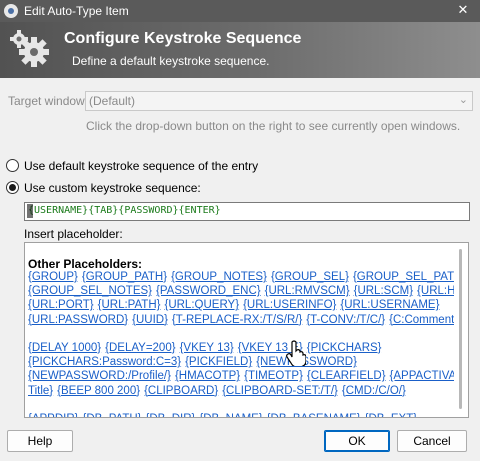 Image resolution: width=480 pixels, height=461 pixels. What do you see at coordinates (12, 187) in the screenshot?
I see `custom-sequence-radio` at bounding box center [12, 187].